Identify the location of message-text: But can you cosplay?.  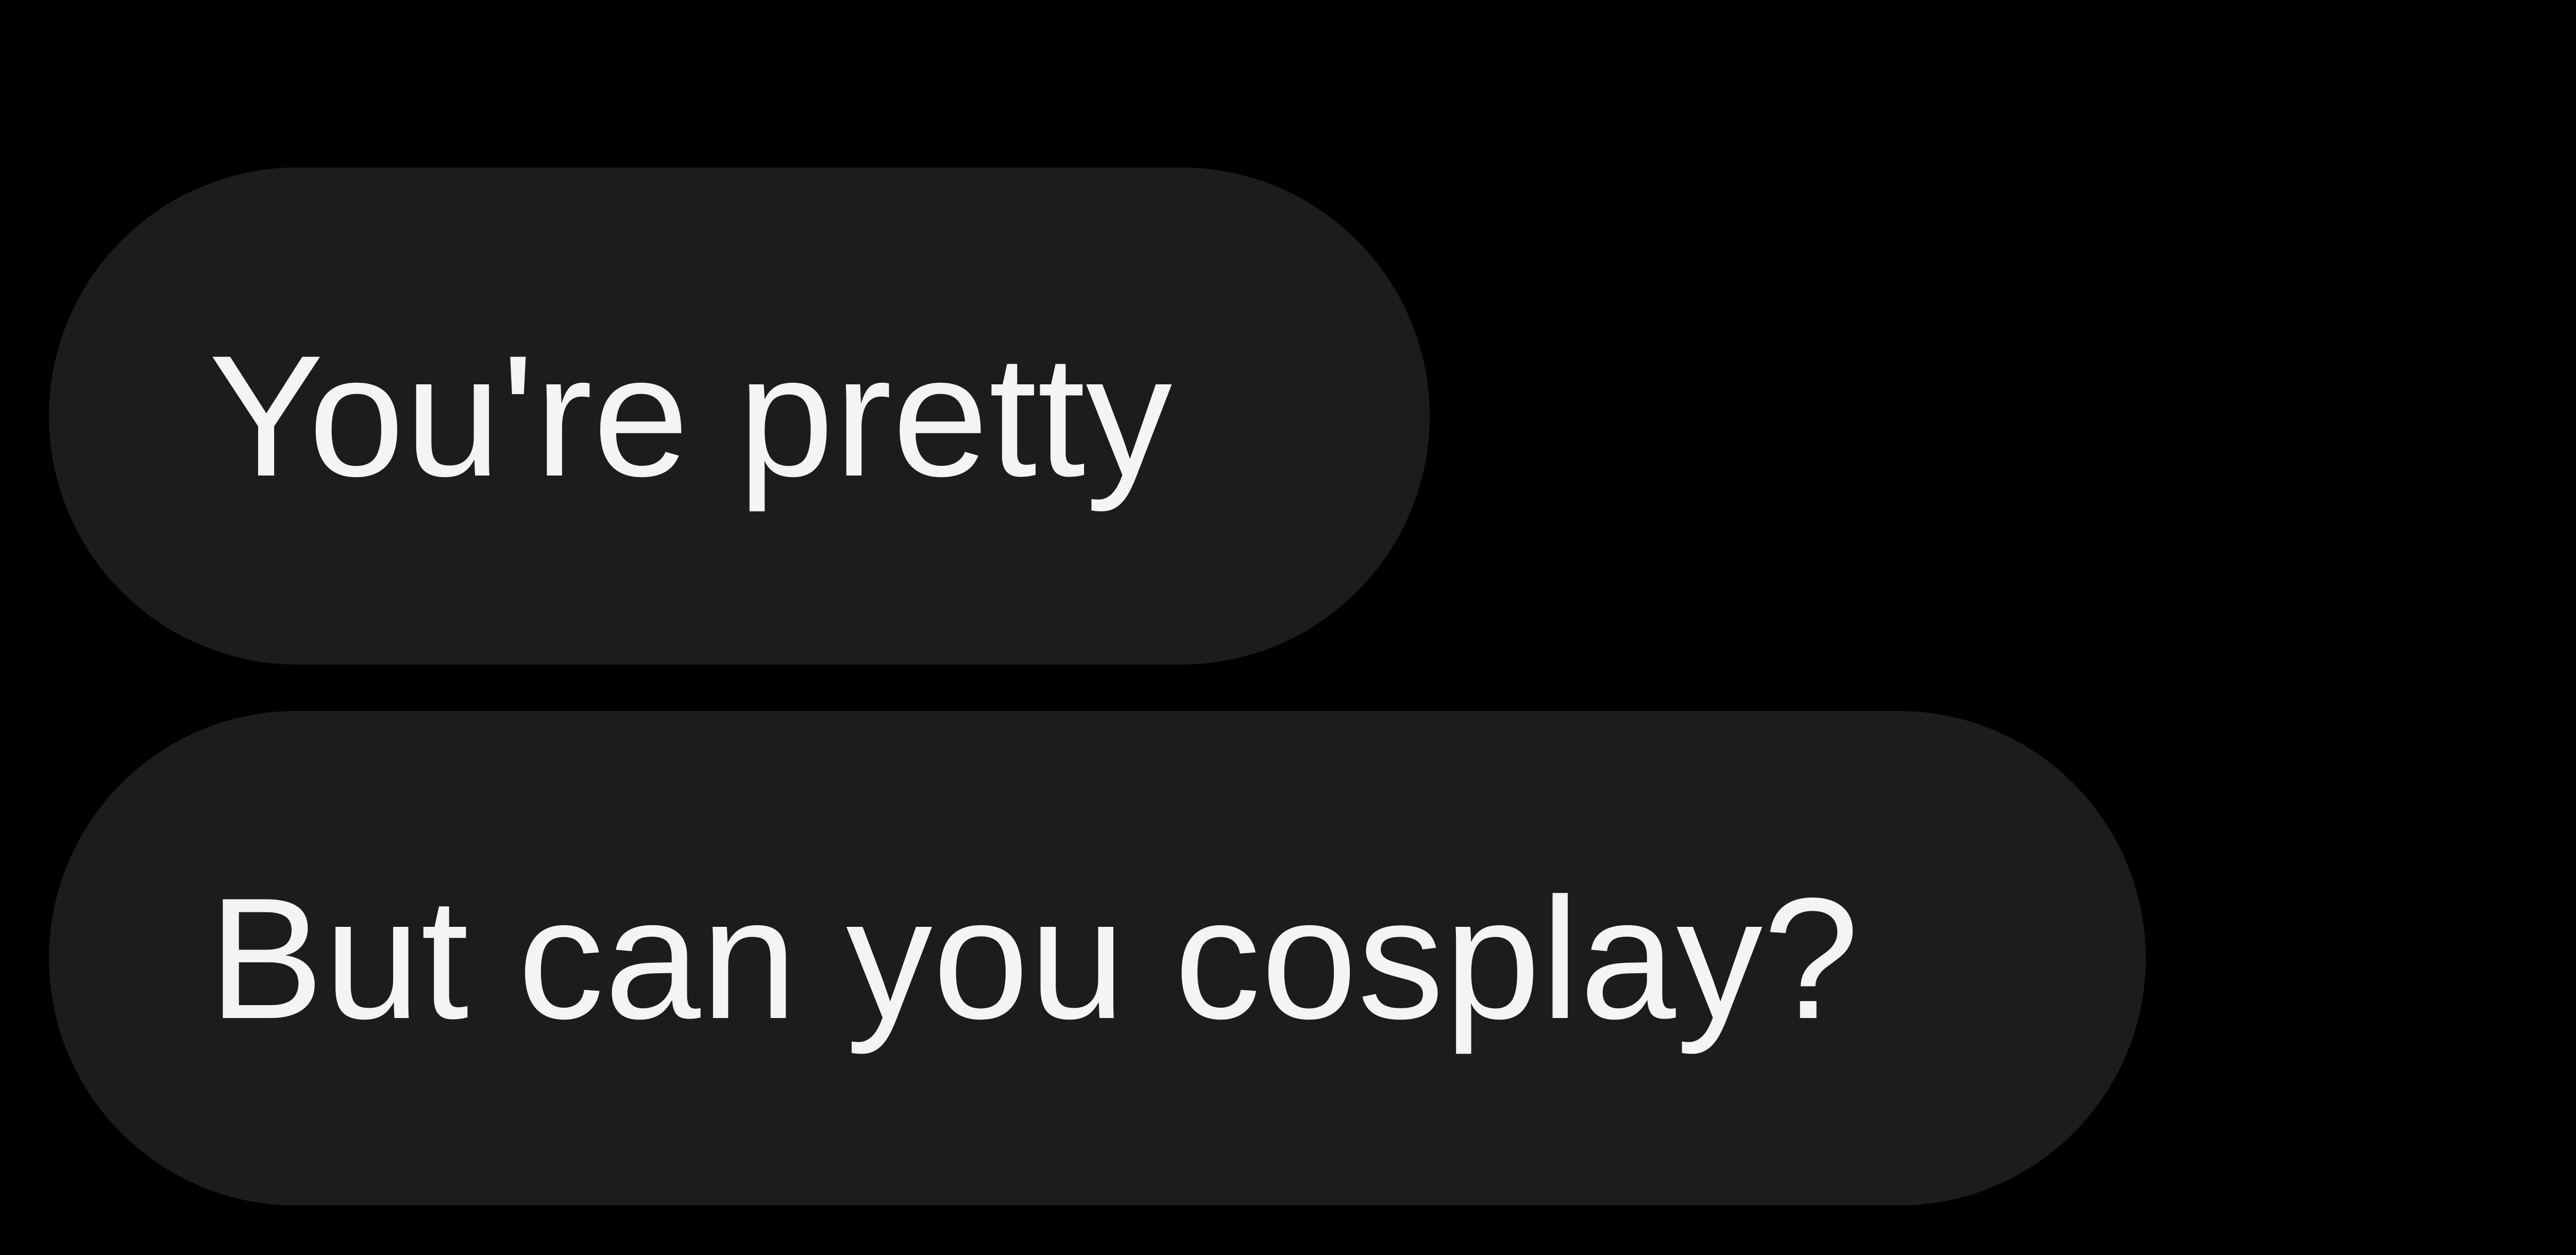
(1034, 958).